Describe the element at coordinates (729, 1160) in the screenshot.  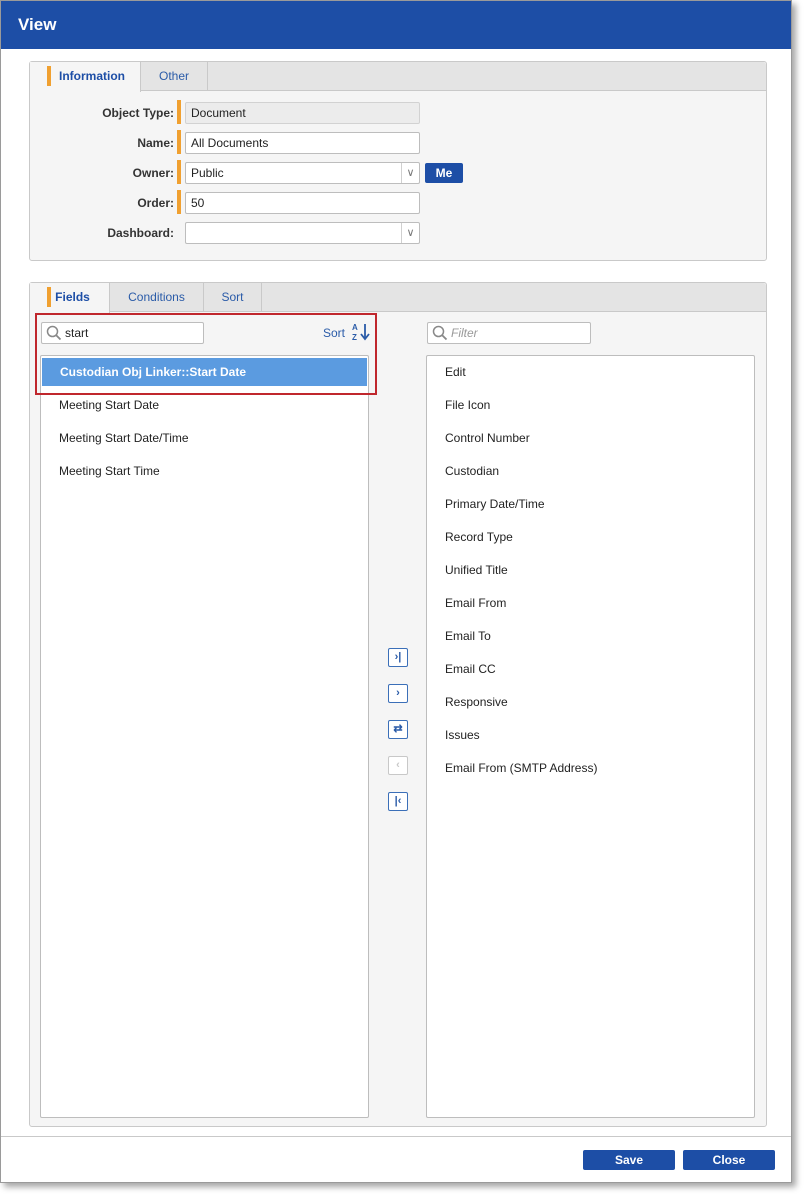
I see `close-button: Close` at that location.